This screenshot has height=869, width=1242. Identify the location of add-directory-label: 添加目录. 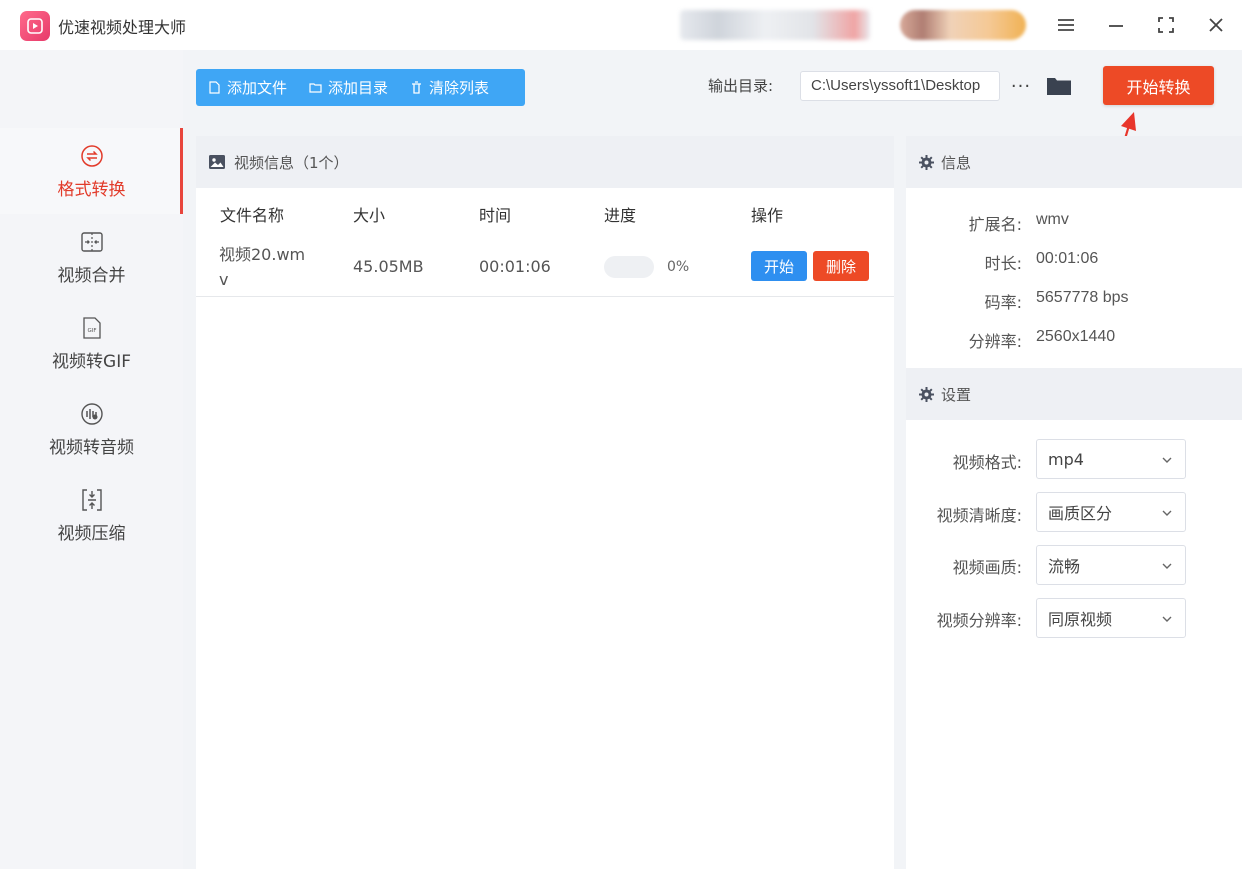
(358, 88).